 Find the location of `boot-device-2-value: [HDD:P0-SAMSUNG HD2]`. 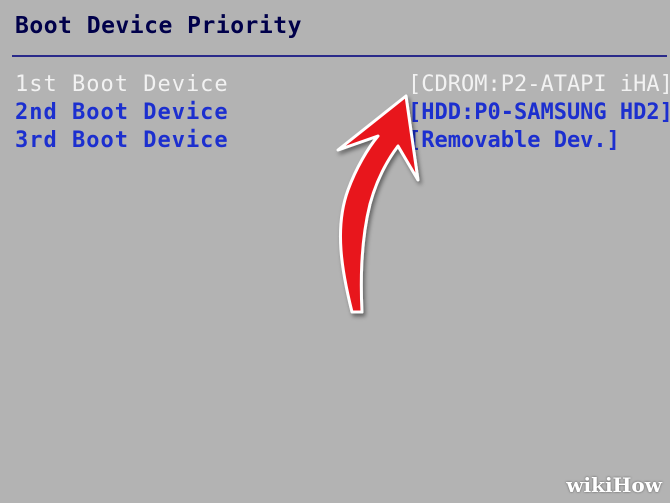

boot-device-2-value: [HDD:P0-SAMSUNG HD2] is located at coordinates (539, 112).